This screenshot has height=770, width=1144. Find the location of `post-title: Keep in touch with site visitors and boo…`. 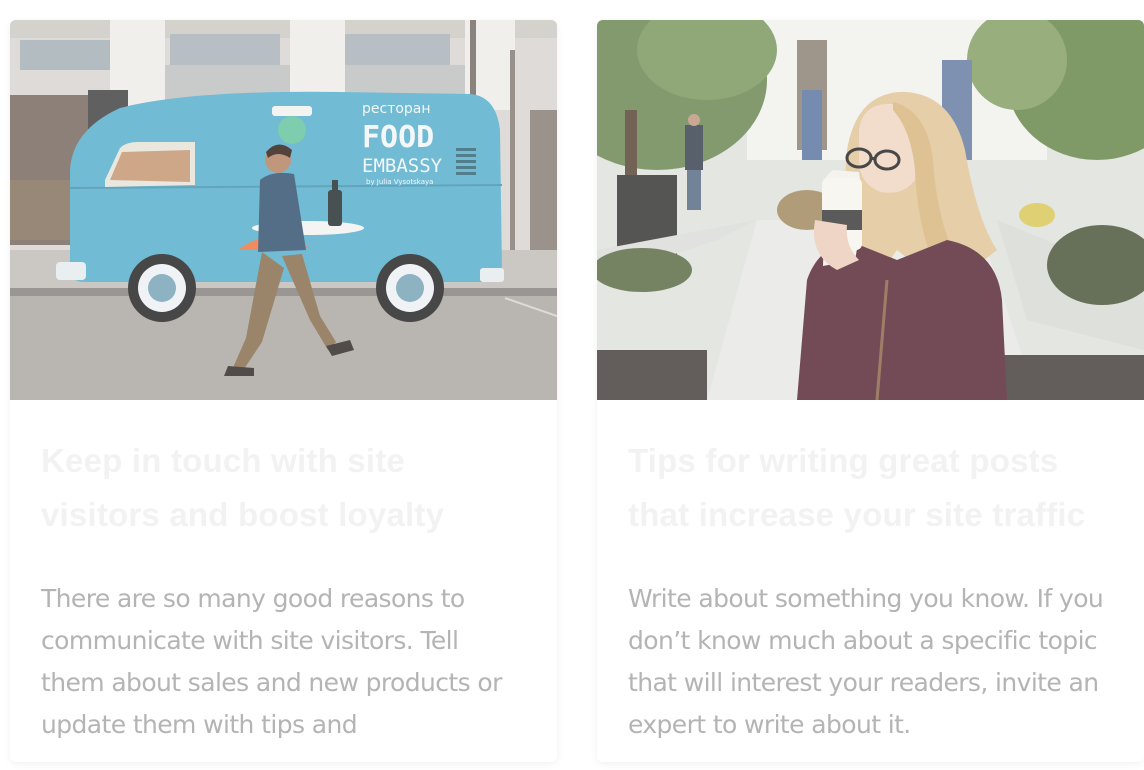

post-title: Keep in touch with site visitors and boo… is located at coordinates (284, 488).